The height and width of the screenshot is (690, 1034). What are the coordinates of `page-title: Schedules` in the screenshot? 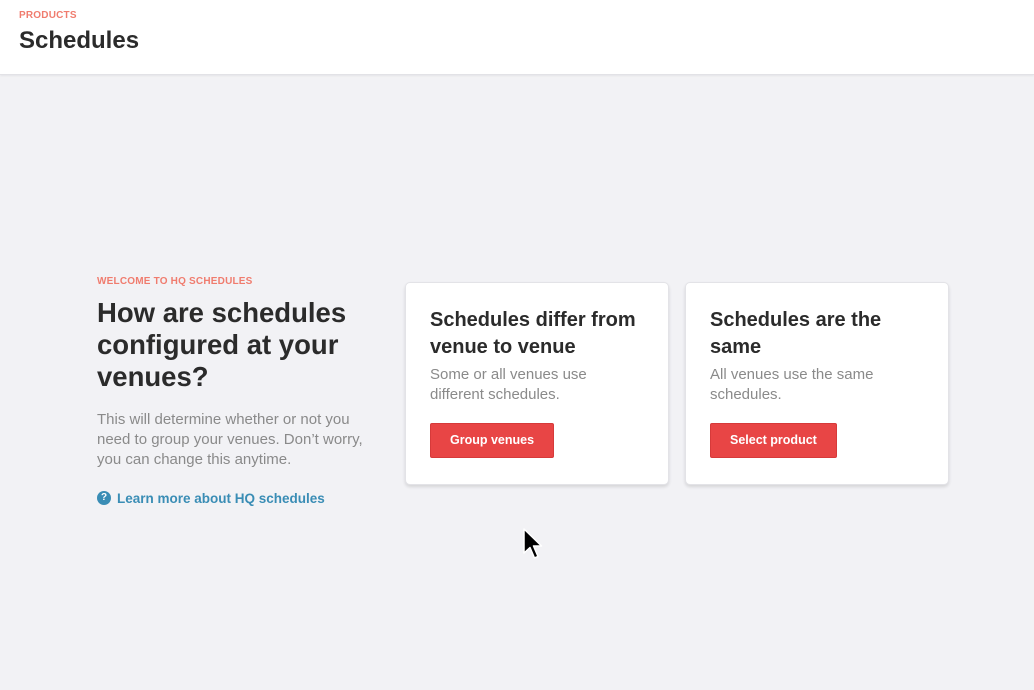 It's located at (79, 40).